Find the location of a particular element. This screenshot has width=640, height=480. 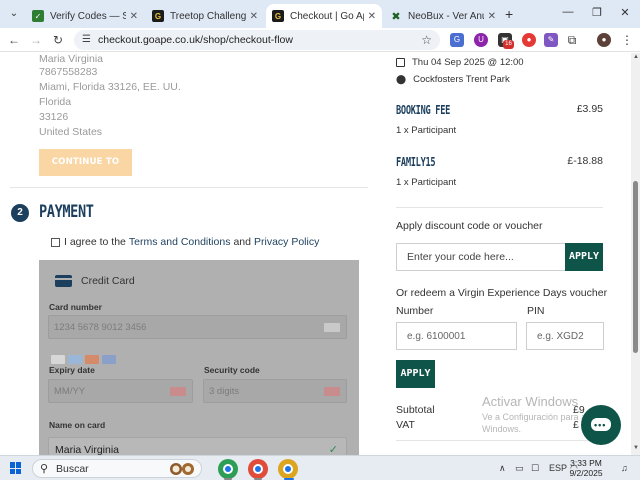

extension-badge: 16 is located at coordinates (508, 44).